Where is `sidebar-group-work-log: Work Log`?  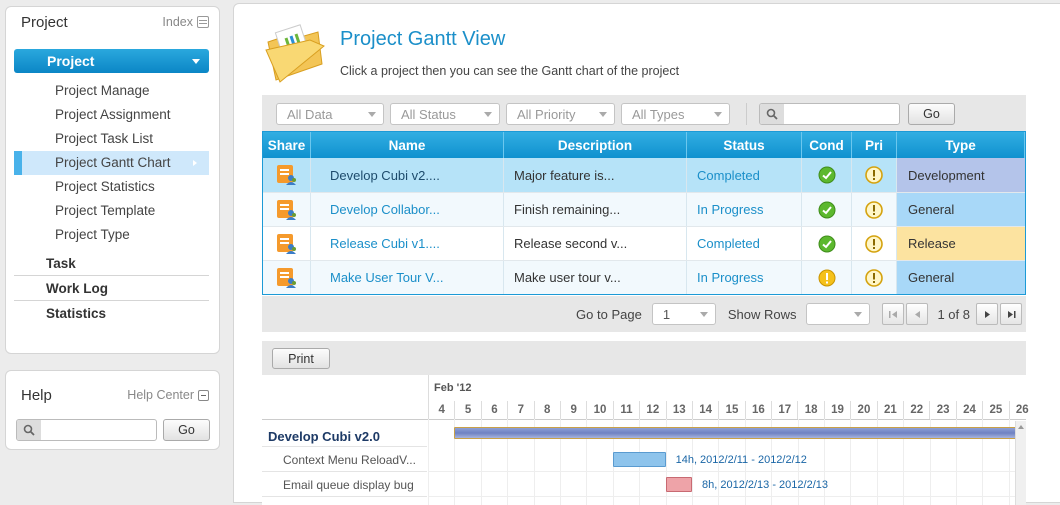 sidebar-group-work-log: Work Log is located at coordinates (111, 288).